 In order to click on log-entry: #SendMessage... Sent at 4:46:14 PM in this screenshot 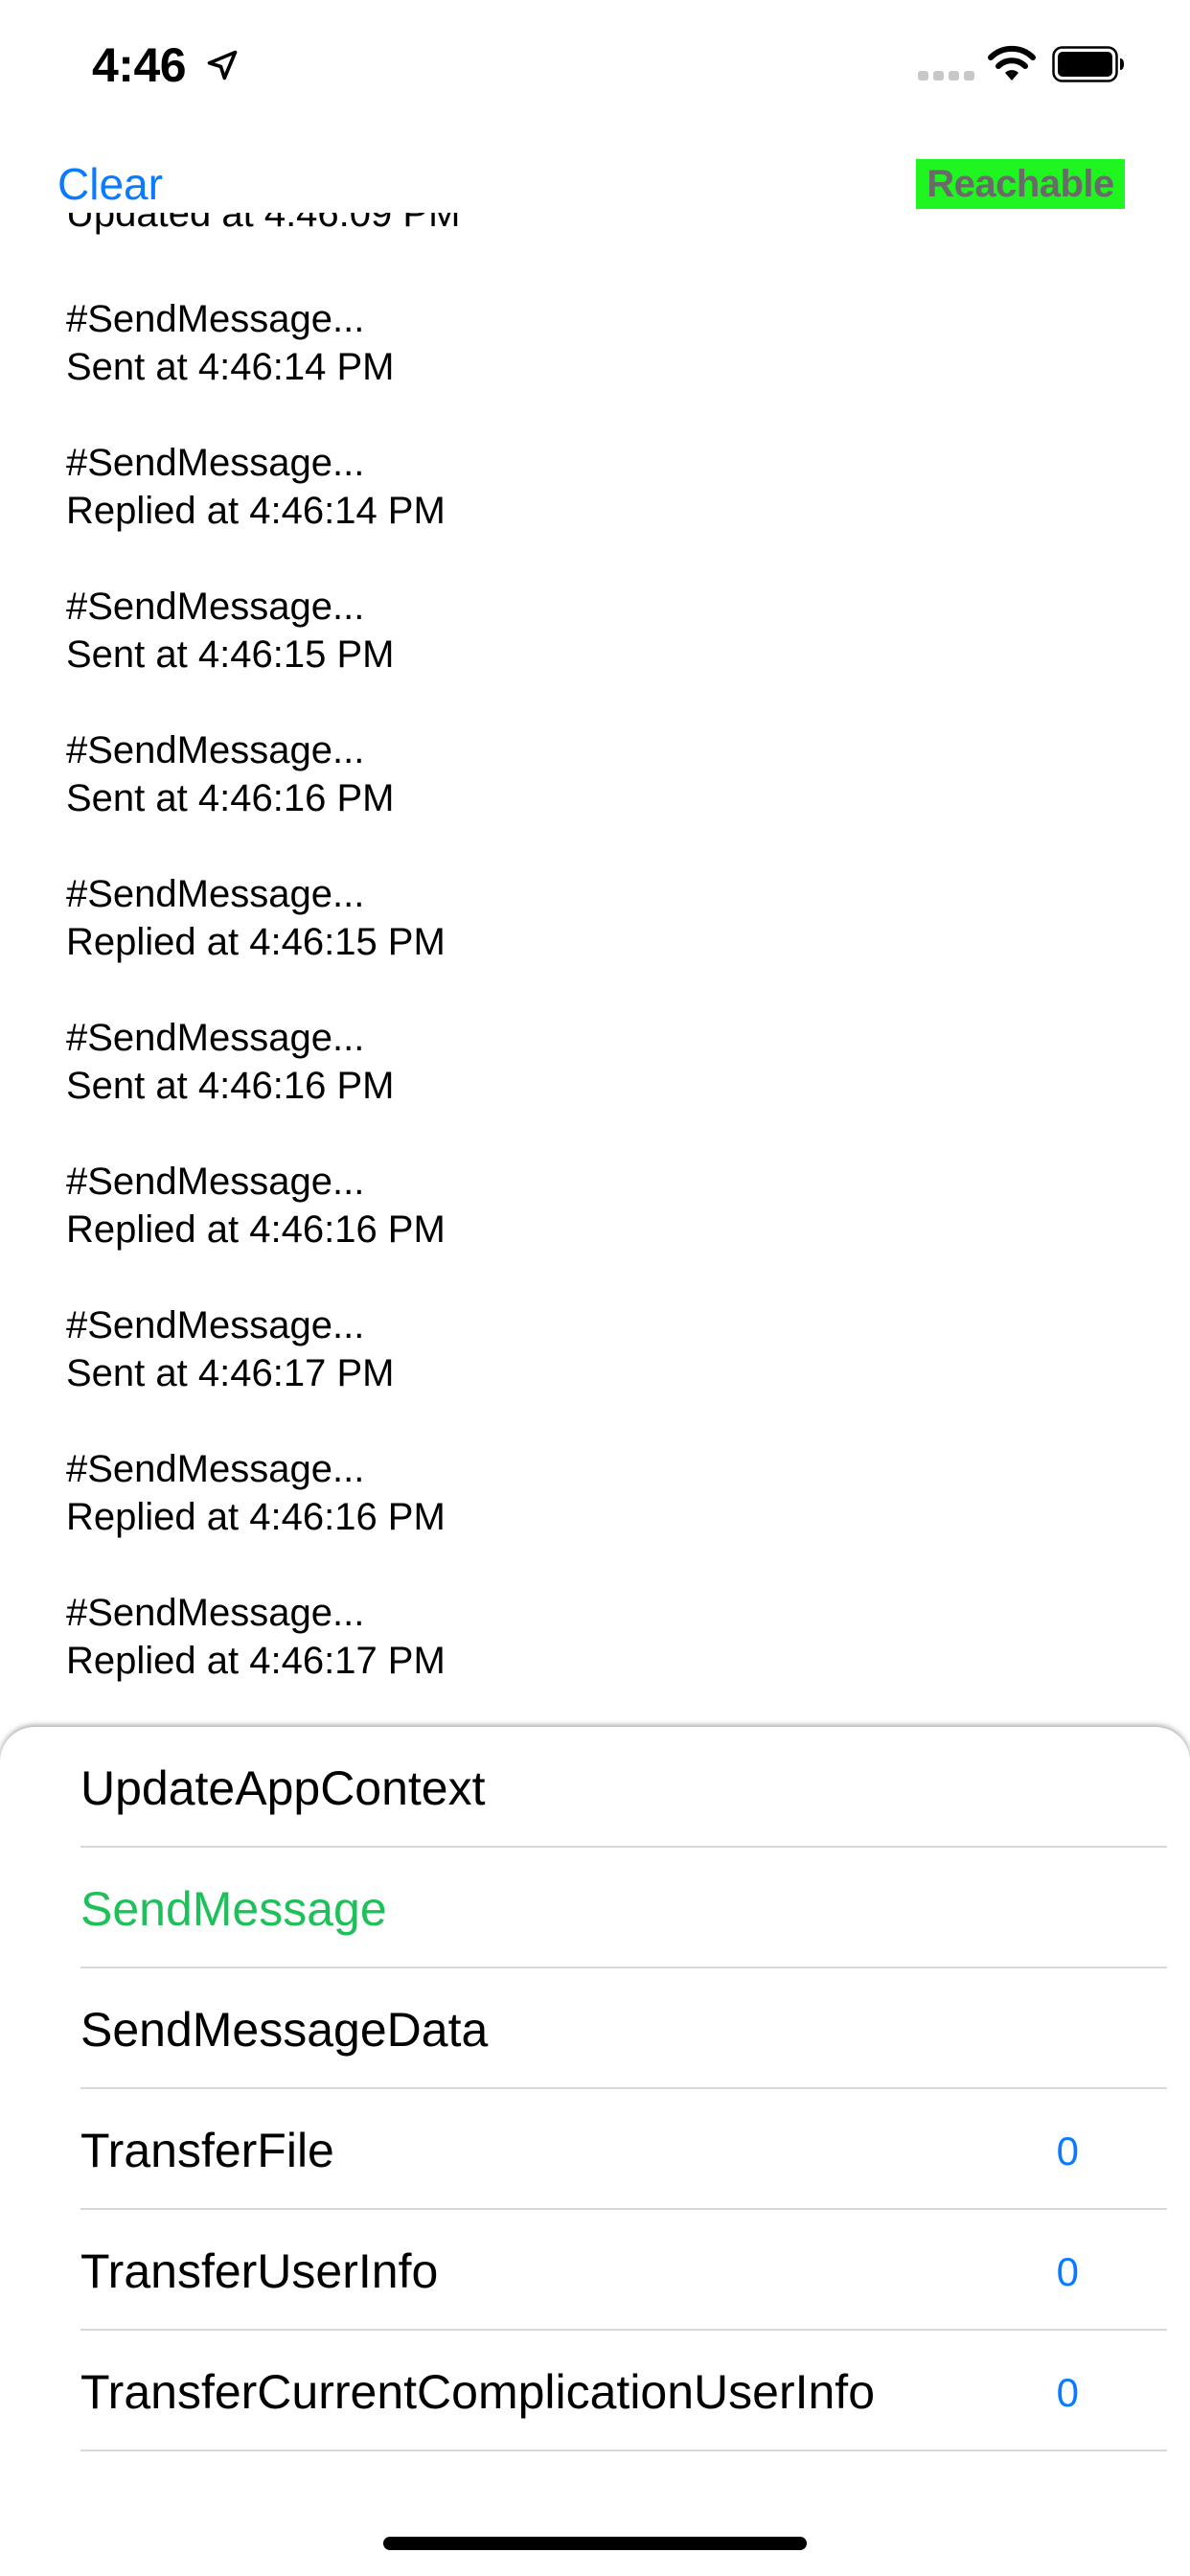, I will do `click(256, 367)`.